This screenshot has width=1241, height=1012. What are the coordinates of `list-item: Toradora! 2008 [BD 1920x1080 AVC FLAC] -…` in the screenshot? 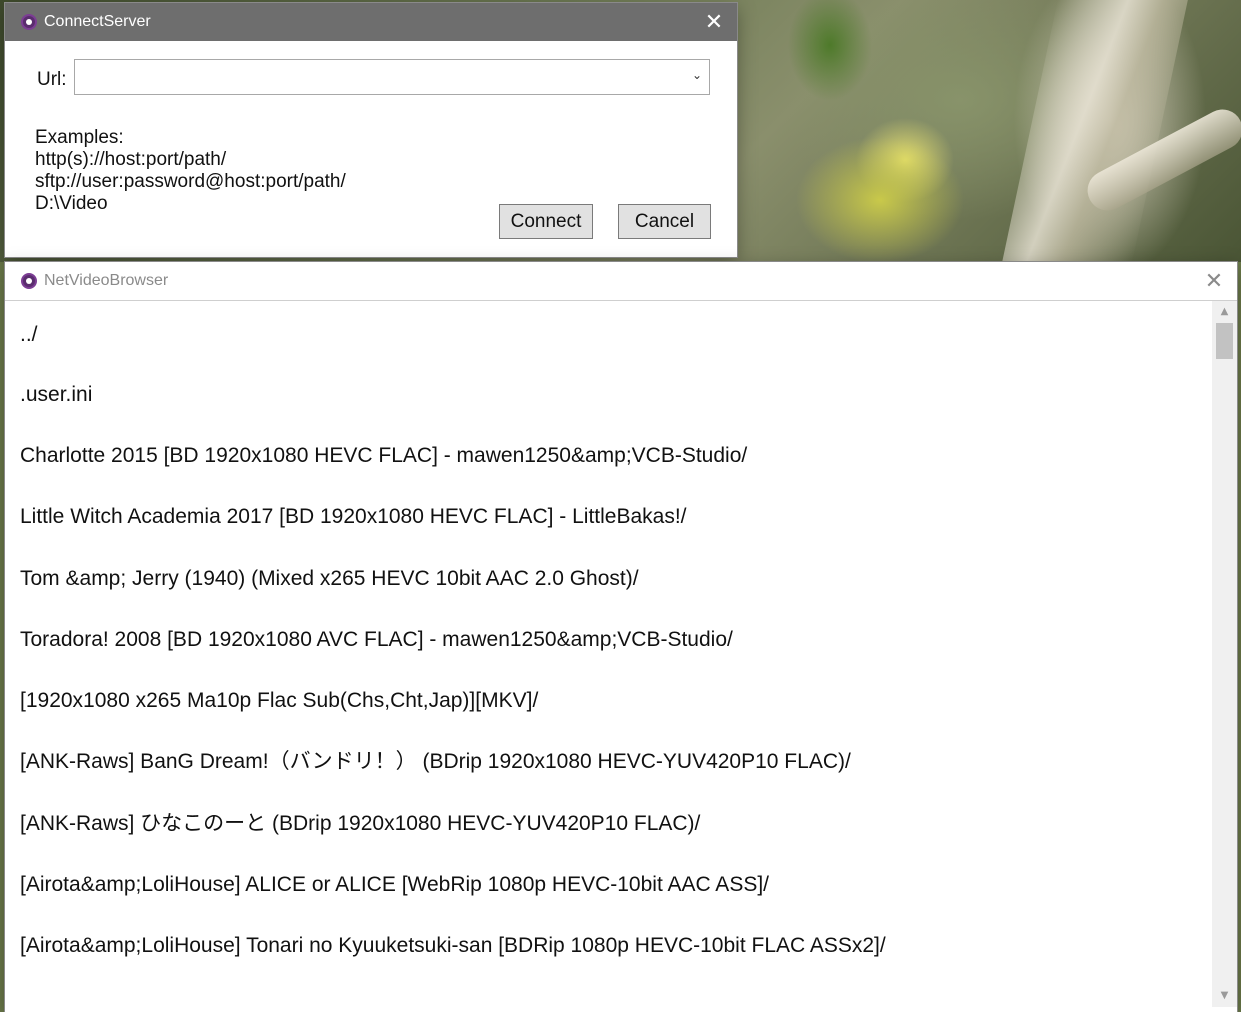 It's located at (376, 640).